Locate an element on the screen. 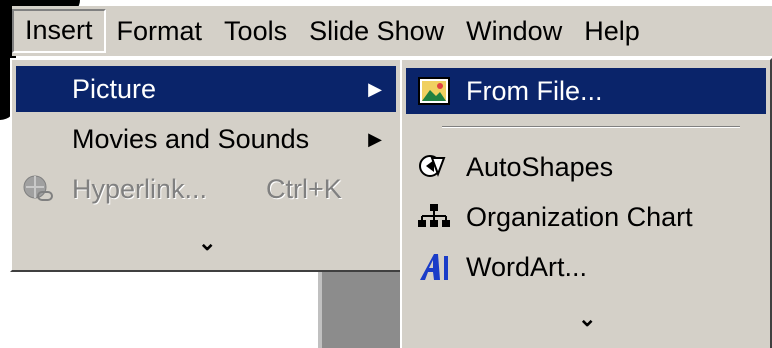 This screenshot has height=348, width=772. menu-format-label: Format is located at coordinates (159, 31).